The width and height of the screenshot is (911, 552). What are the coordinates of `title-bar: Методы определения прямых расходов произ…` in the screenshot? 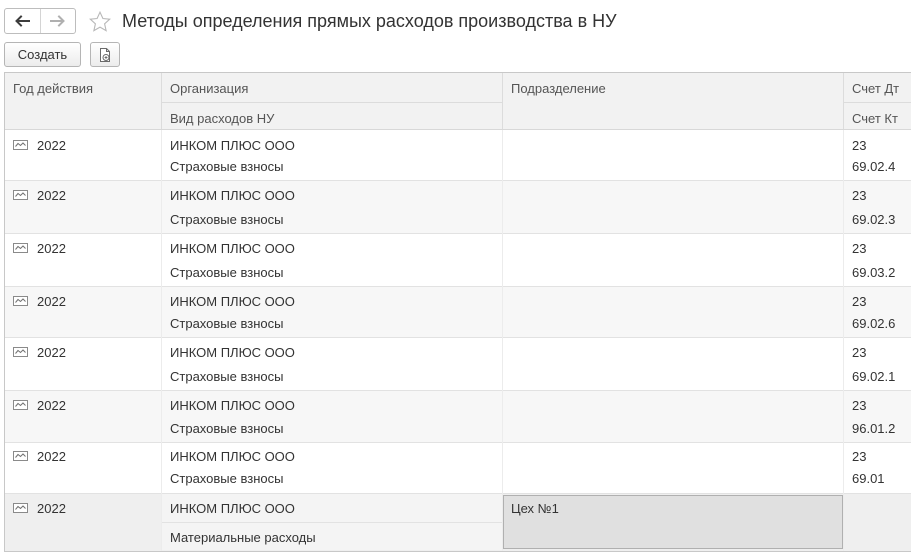 It's located at (455, 20).